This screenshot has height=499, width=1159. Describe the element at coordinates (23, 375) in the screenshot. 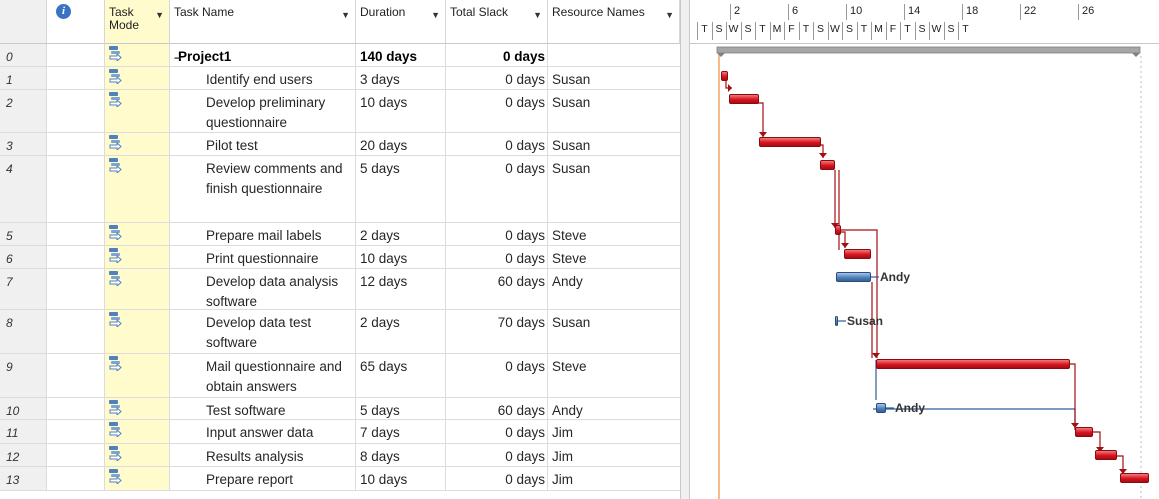

I see `row-id: 9` at that location.